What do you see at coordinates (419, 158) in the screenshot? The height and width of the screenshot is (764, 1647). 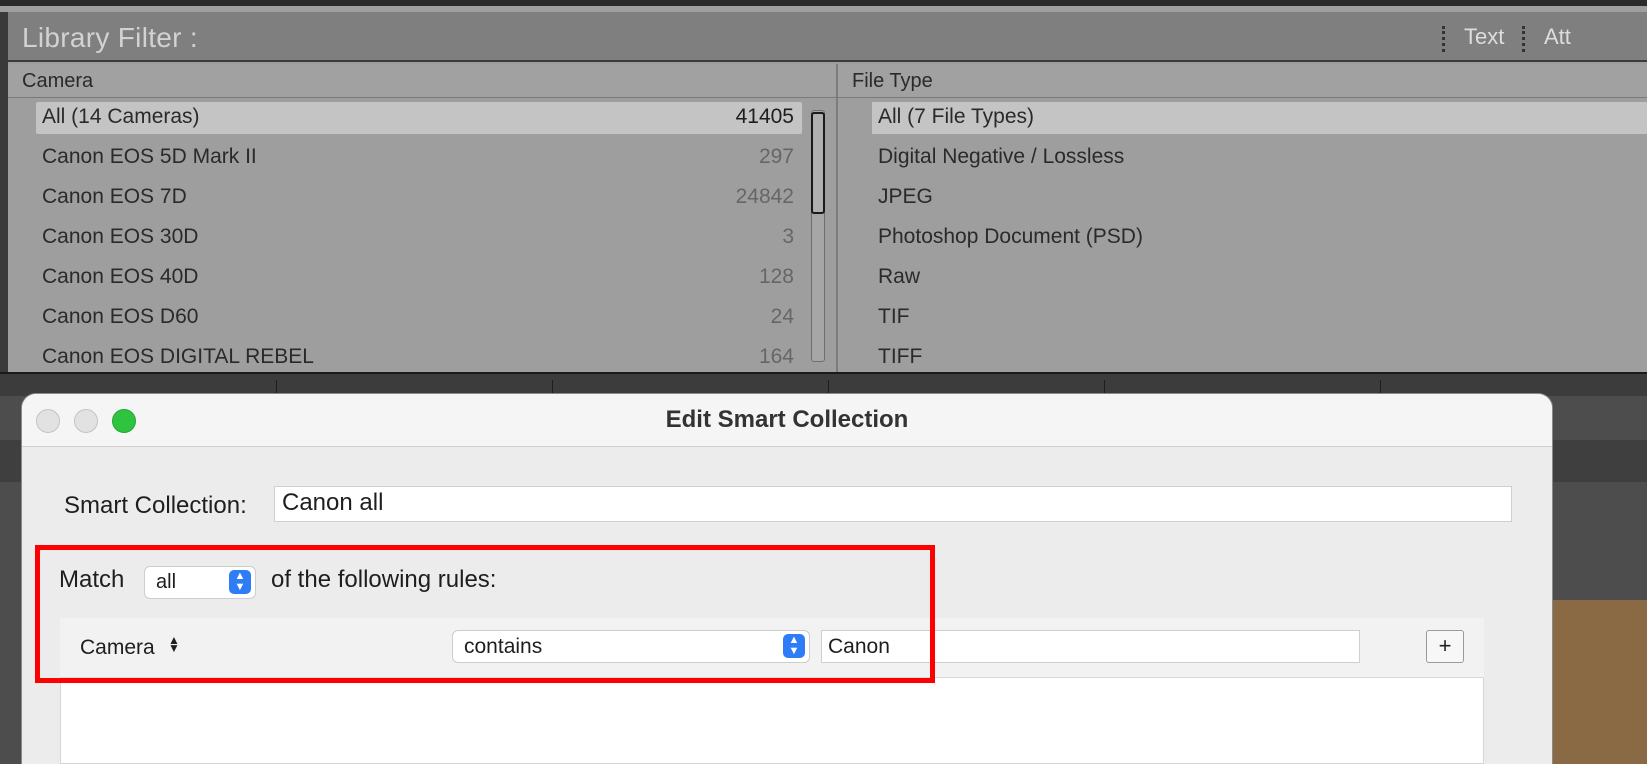 I see `camera-row: Canon EOS 5D Mark II 297` at bounding box center [419, 158].